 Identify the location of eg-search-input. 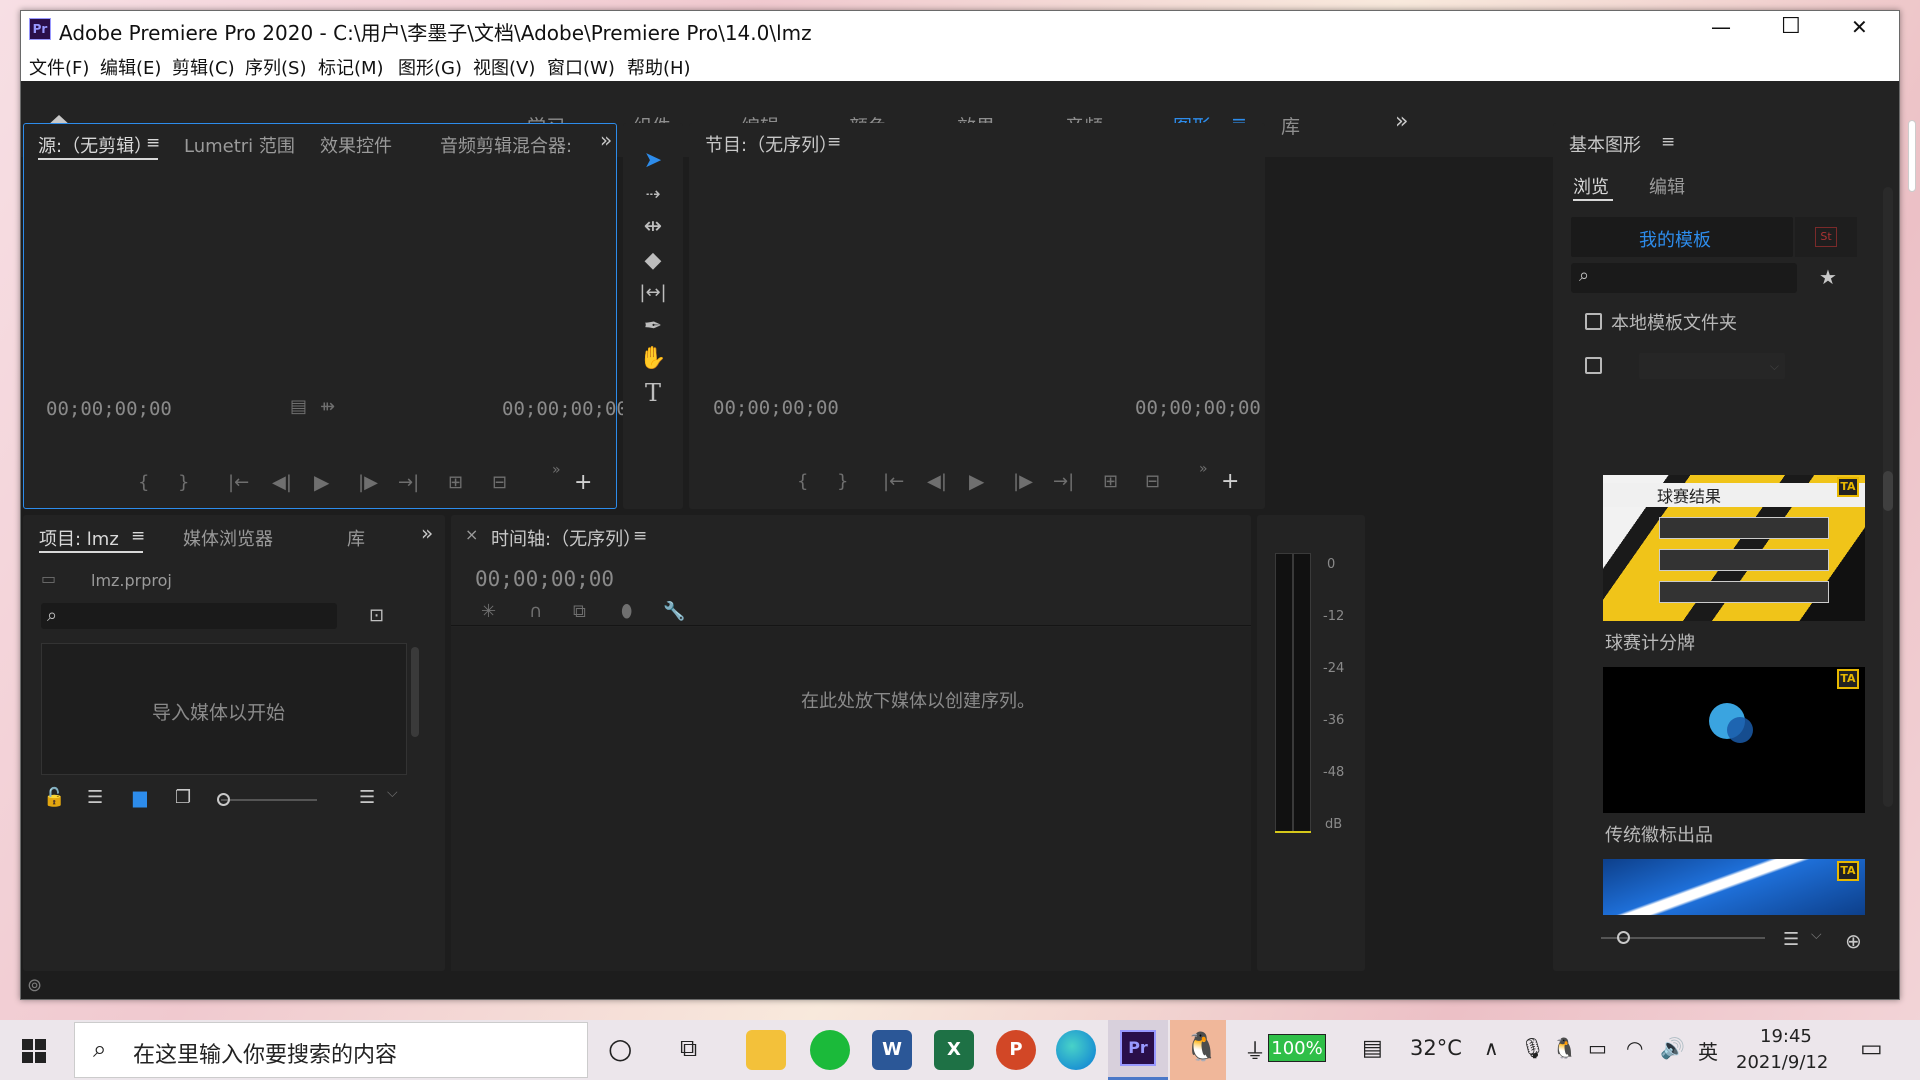
(1684, 278).